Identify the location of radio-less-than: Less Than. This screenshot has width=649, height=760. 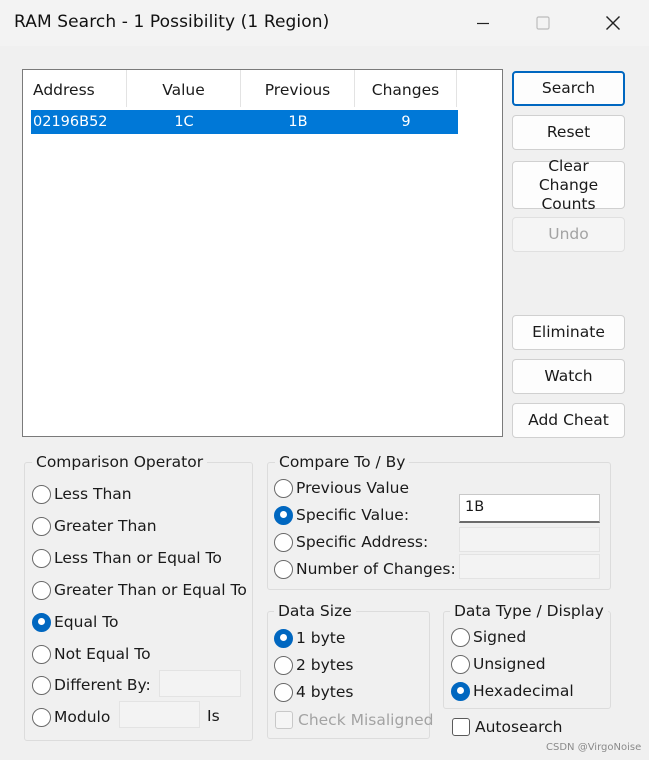
(82, 494).